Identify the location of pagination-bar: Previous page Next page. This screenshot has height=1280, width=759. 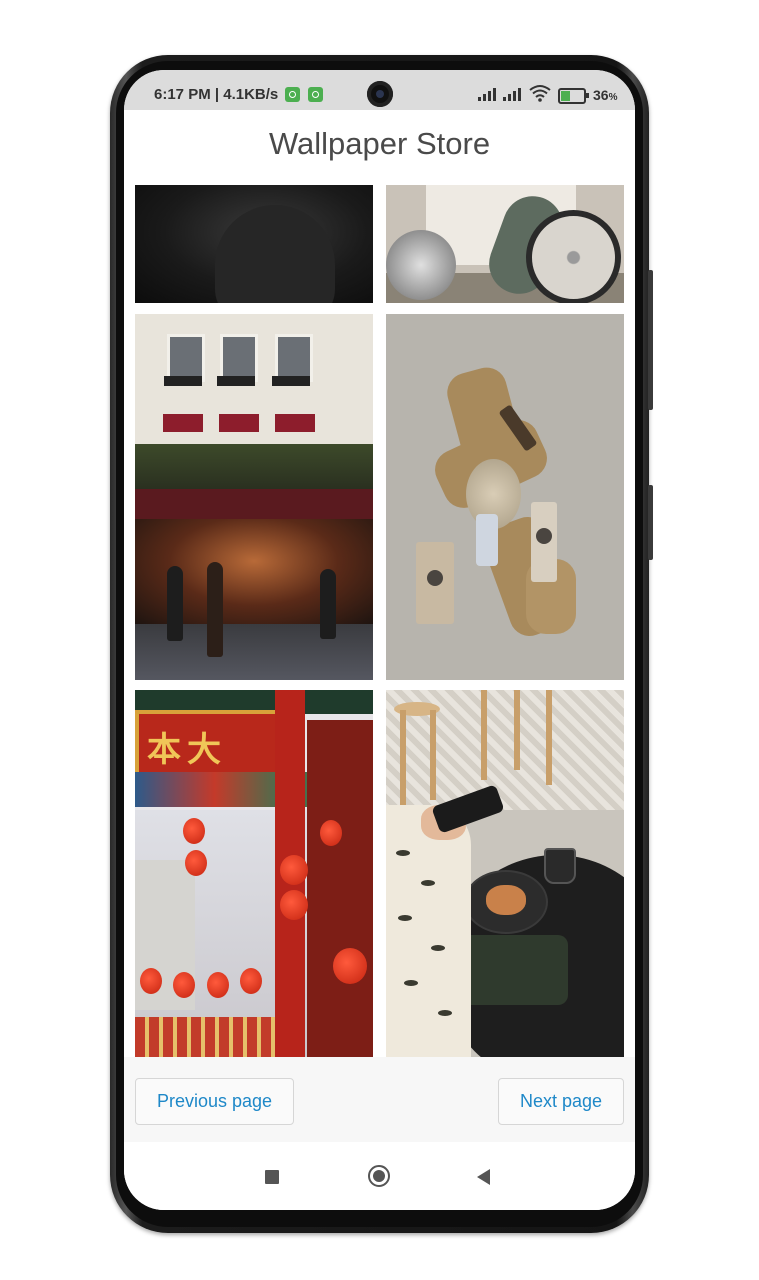
(379, 1099).